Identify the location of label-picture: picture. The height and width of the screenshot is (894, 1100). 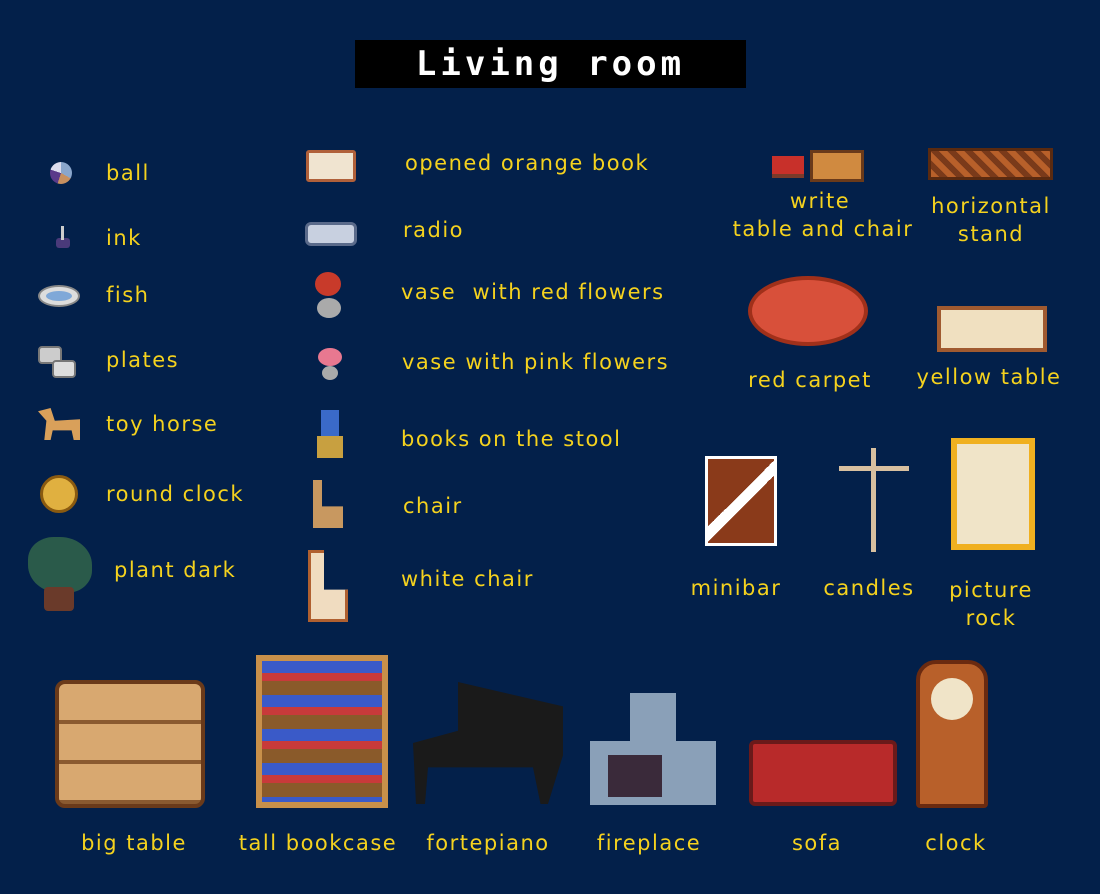
(991, 590).